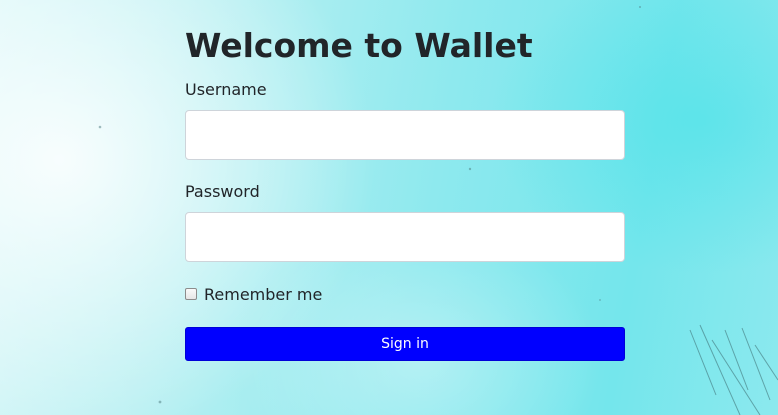  I want to click on page-title: Welcome to Wallet, so click(359, 45).